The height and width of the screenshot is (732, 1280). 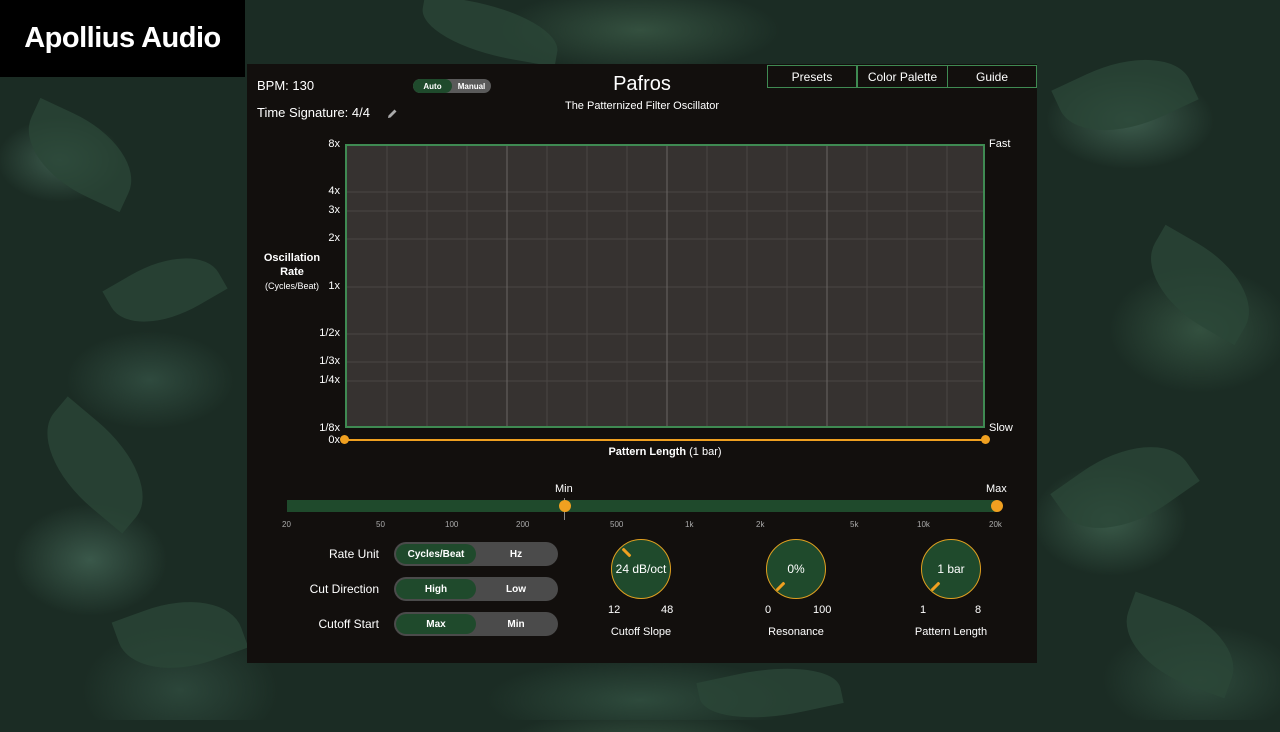 I want to click on y-tick: 1/3x, so click(x=329, y=361).